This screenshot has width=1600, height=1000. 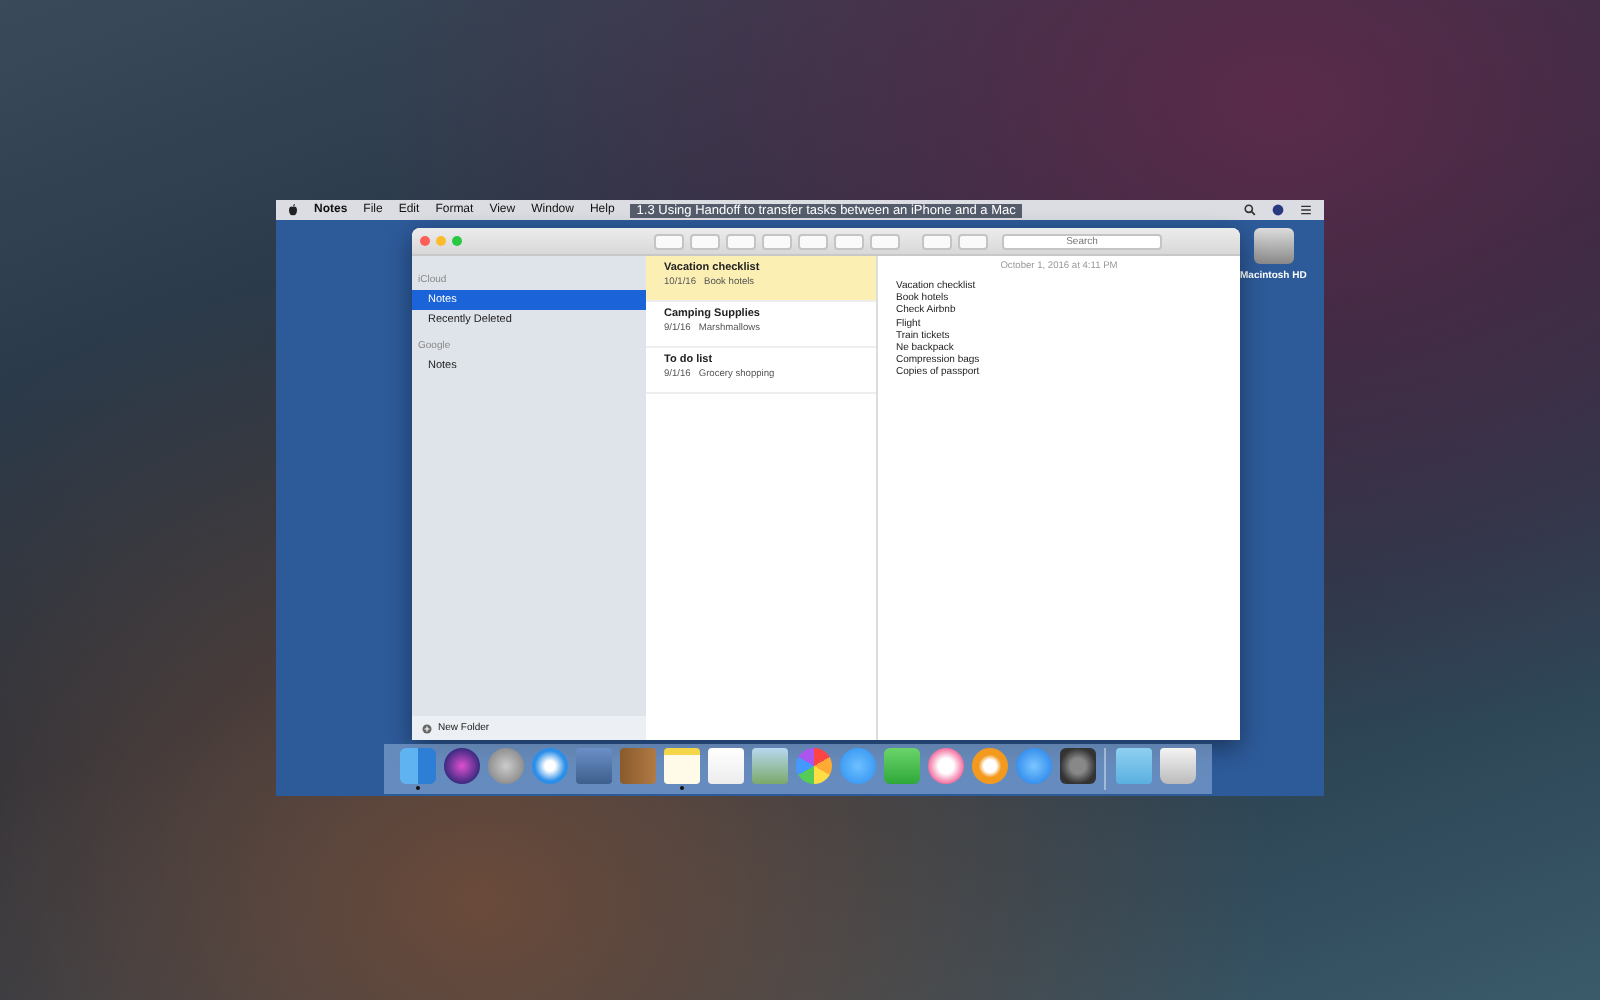 What do you see at coordinates (441, 241) in the screenshot?
I see `minimize-icon` at bounding box center [441, 241].